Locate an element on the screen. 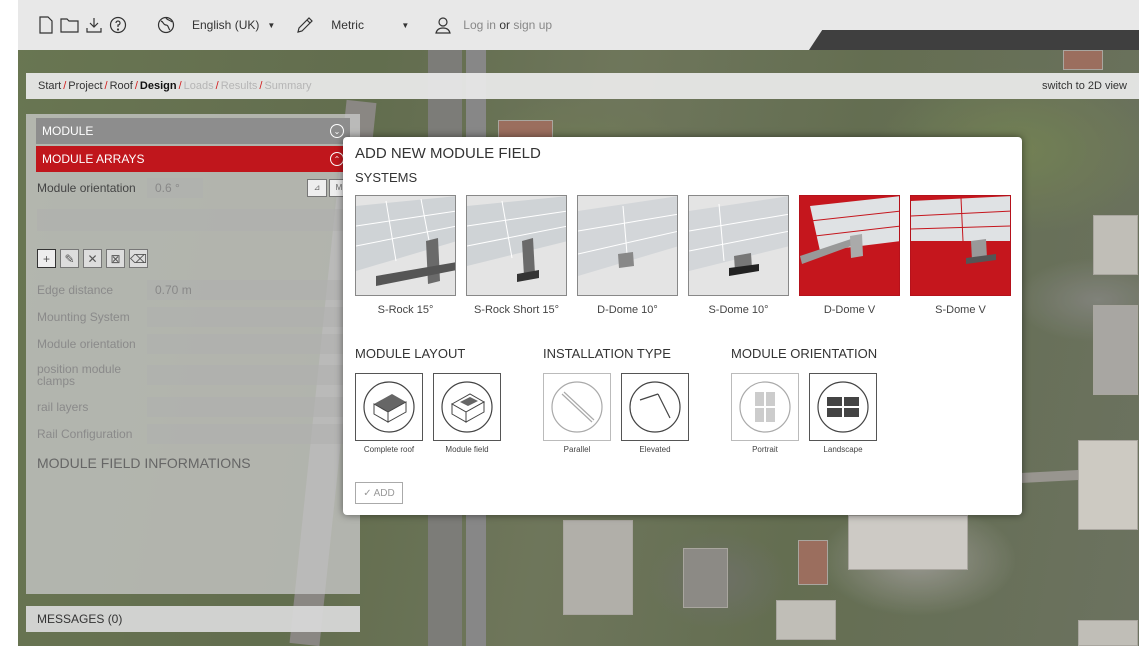  parallel-icon is located at coordinates (577, 407).